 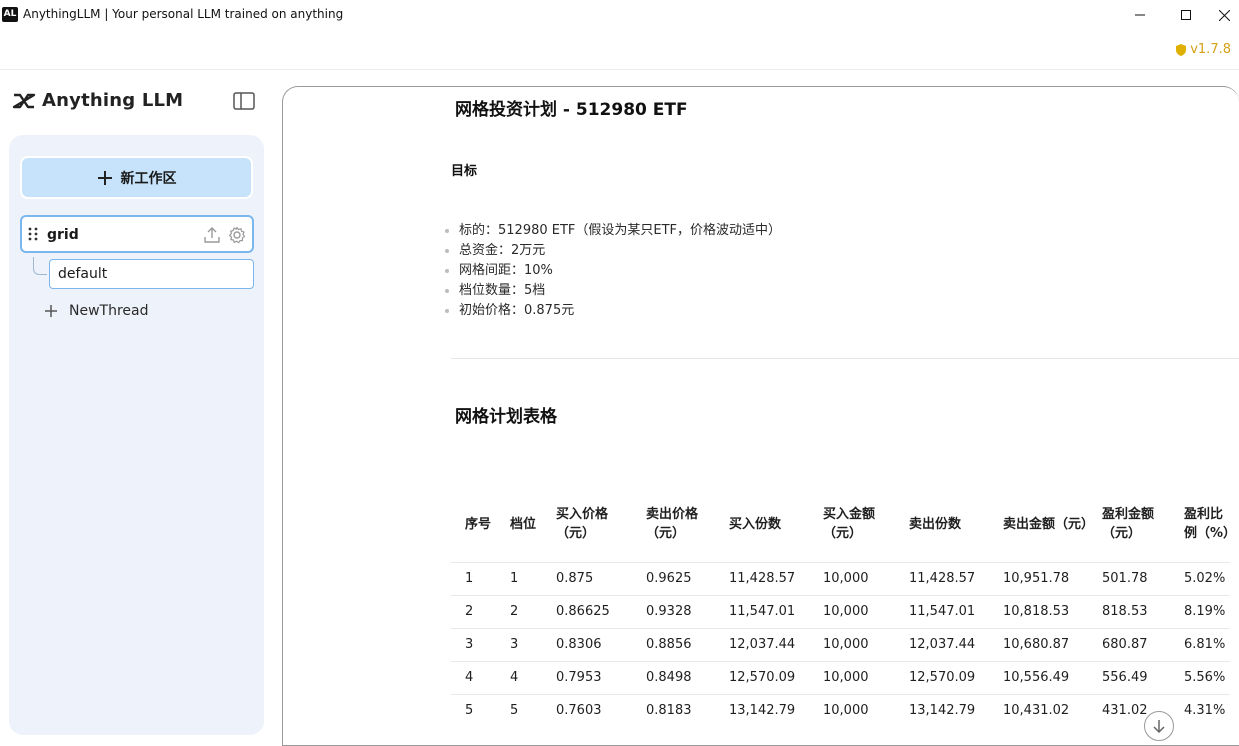 I want to click on close-icon, so click(x=1224, y=15).